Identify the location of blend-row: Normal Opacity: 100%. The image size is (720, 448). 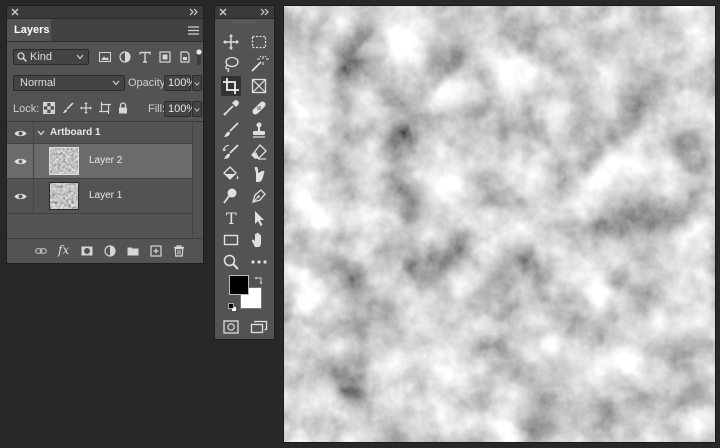
(105, 83).